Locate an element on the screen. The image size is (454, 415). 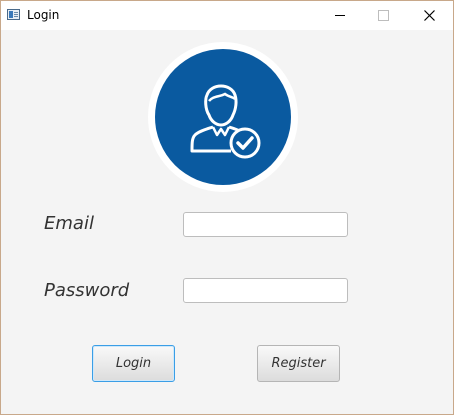
minimize-button is located at coordinates (340, 15).